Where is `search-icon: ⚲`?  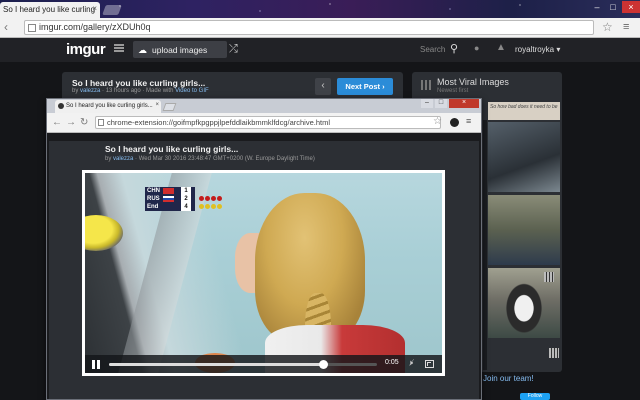
search-icon: ⚲ is located at coordinates (454, 48).